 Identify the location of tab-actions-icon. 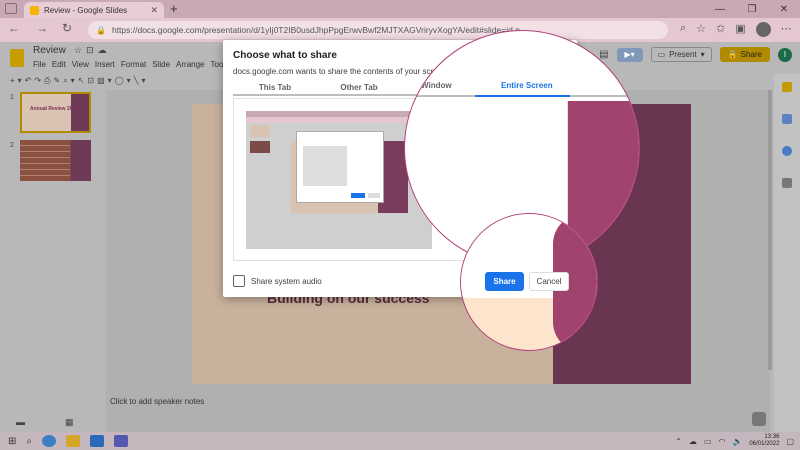
(11, 8).